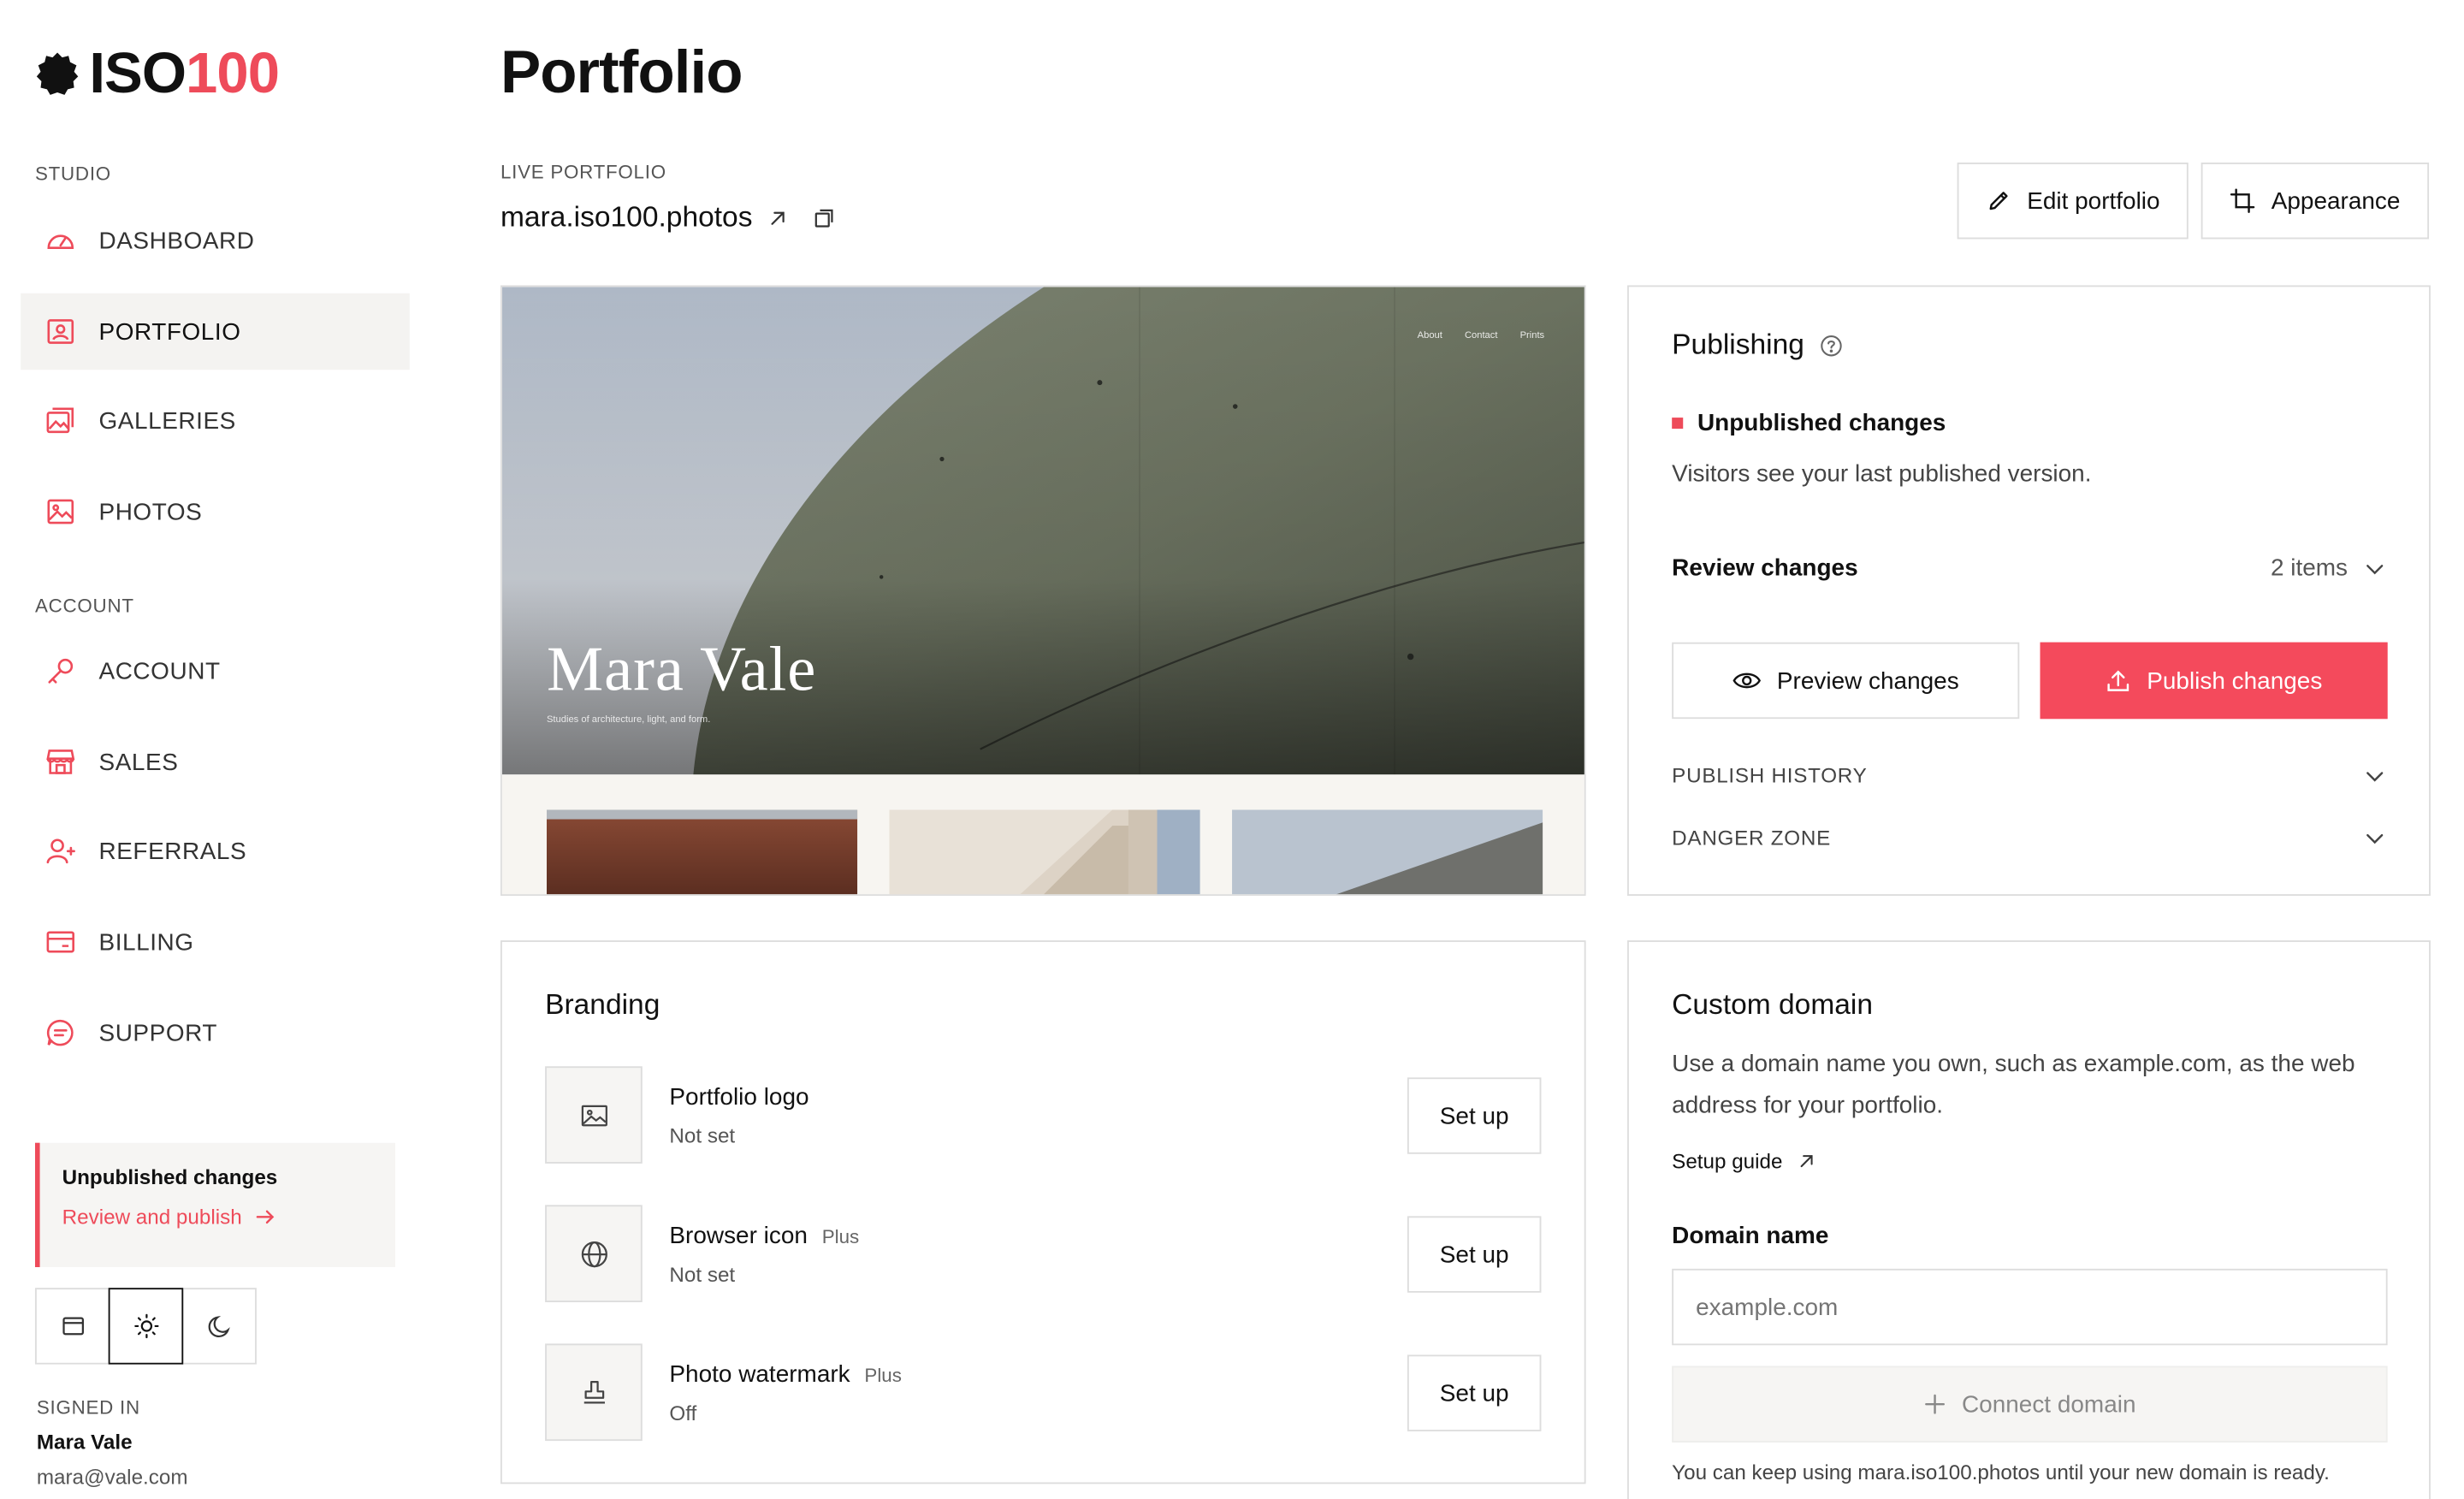 This screenshot has height=1499, width=2464. What do you see at coordinates (60, 511) in the screenshot?
I see `photo-icon` at bounding box center [60, 511].